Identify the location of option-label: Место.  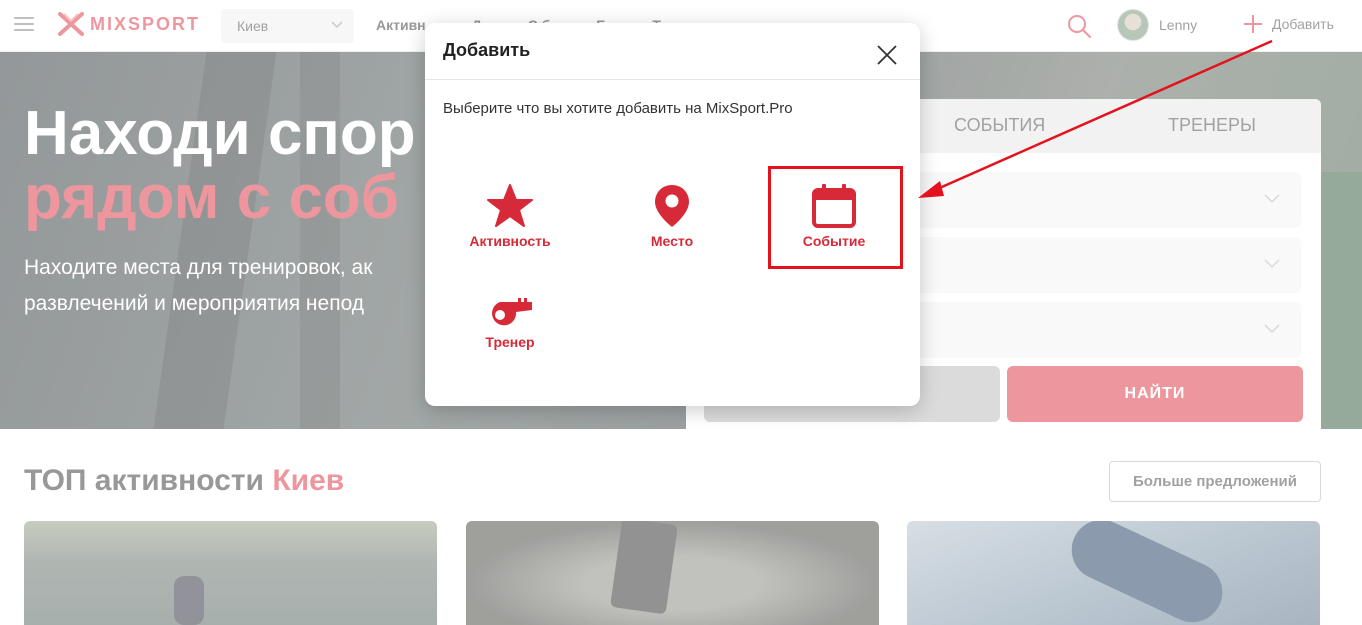
(672, 241).